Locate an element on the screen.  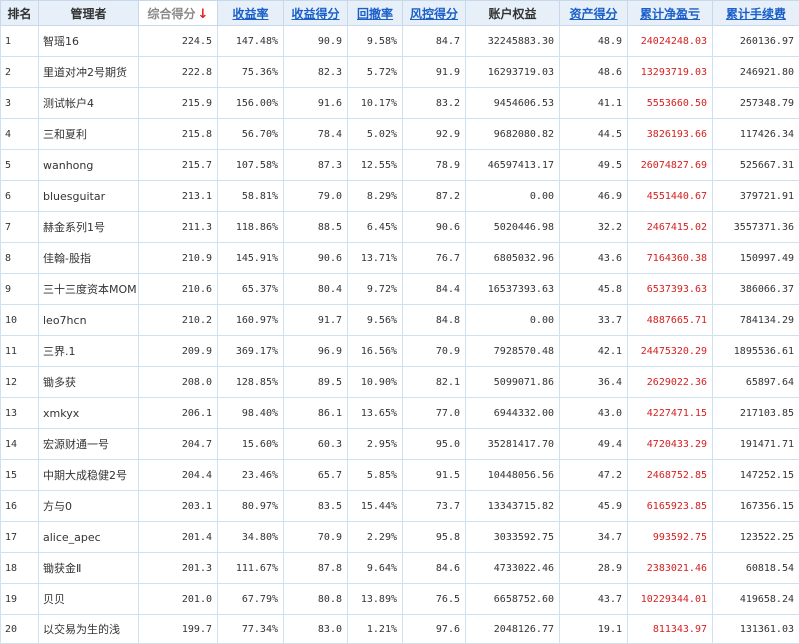
cell-return-score: 88.5 is located at coordinates (316, 227).